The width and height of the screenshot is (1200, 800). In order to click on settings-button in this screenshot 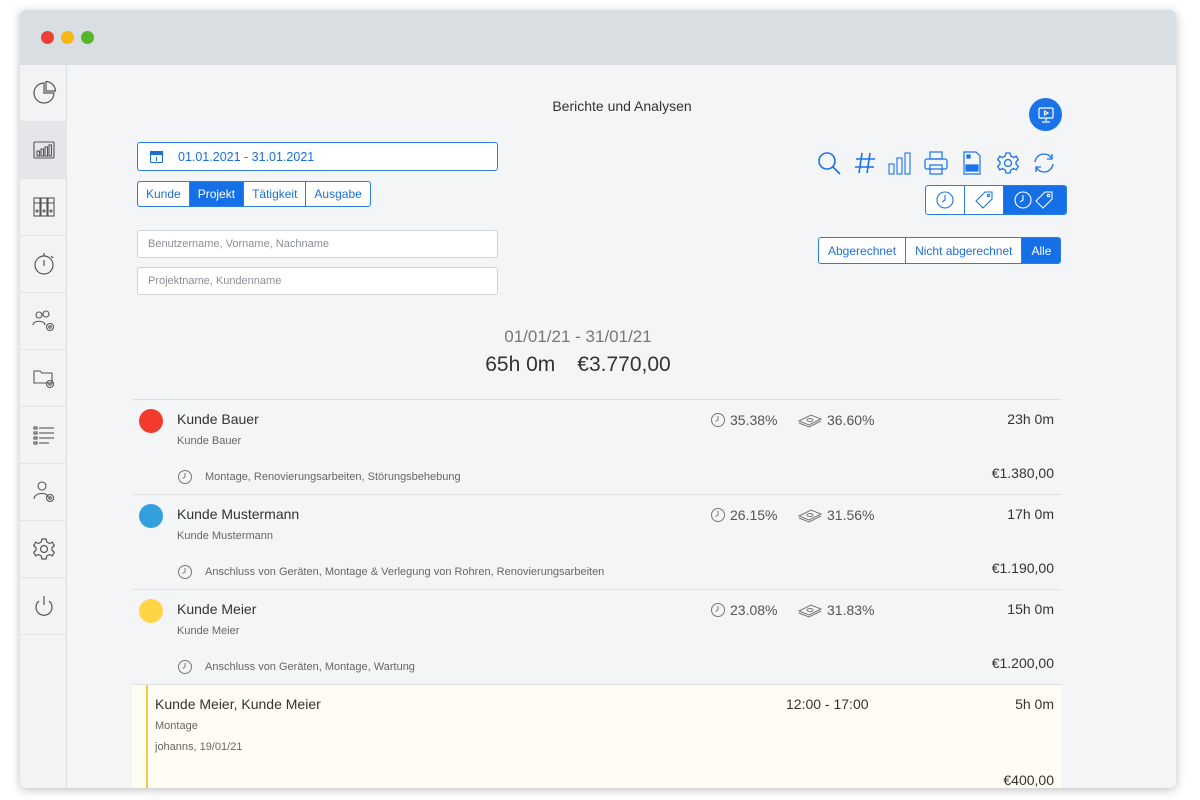, I will do `click(1008, 163)`.